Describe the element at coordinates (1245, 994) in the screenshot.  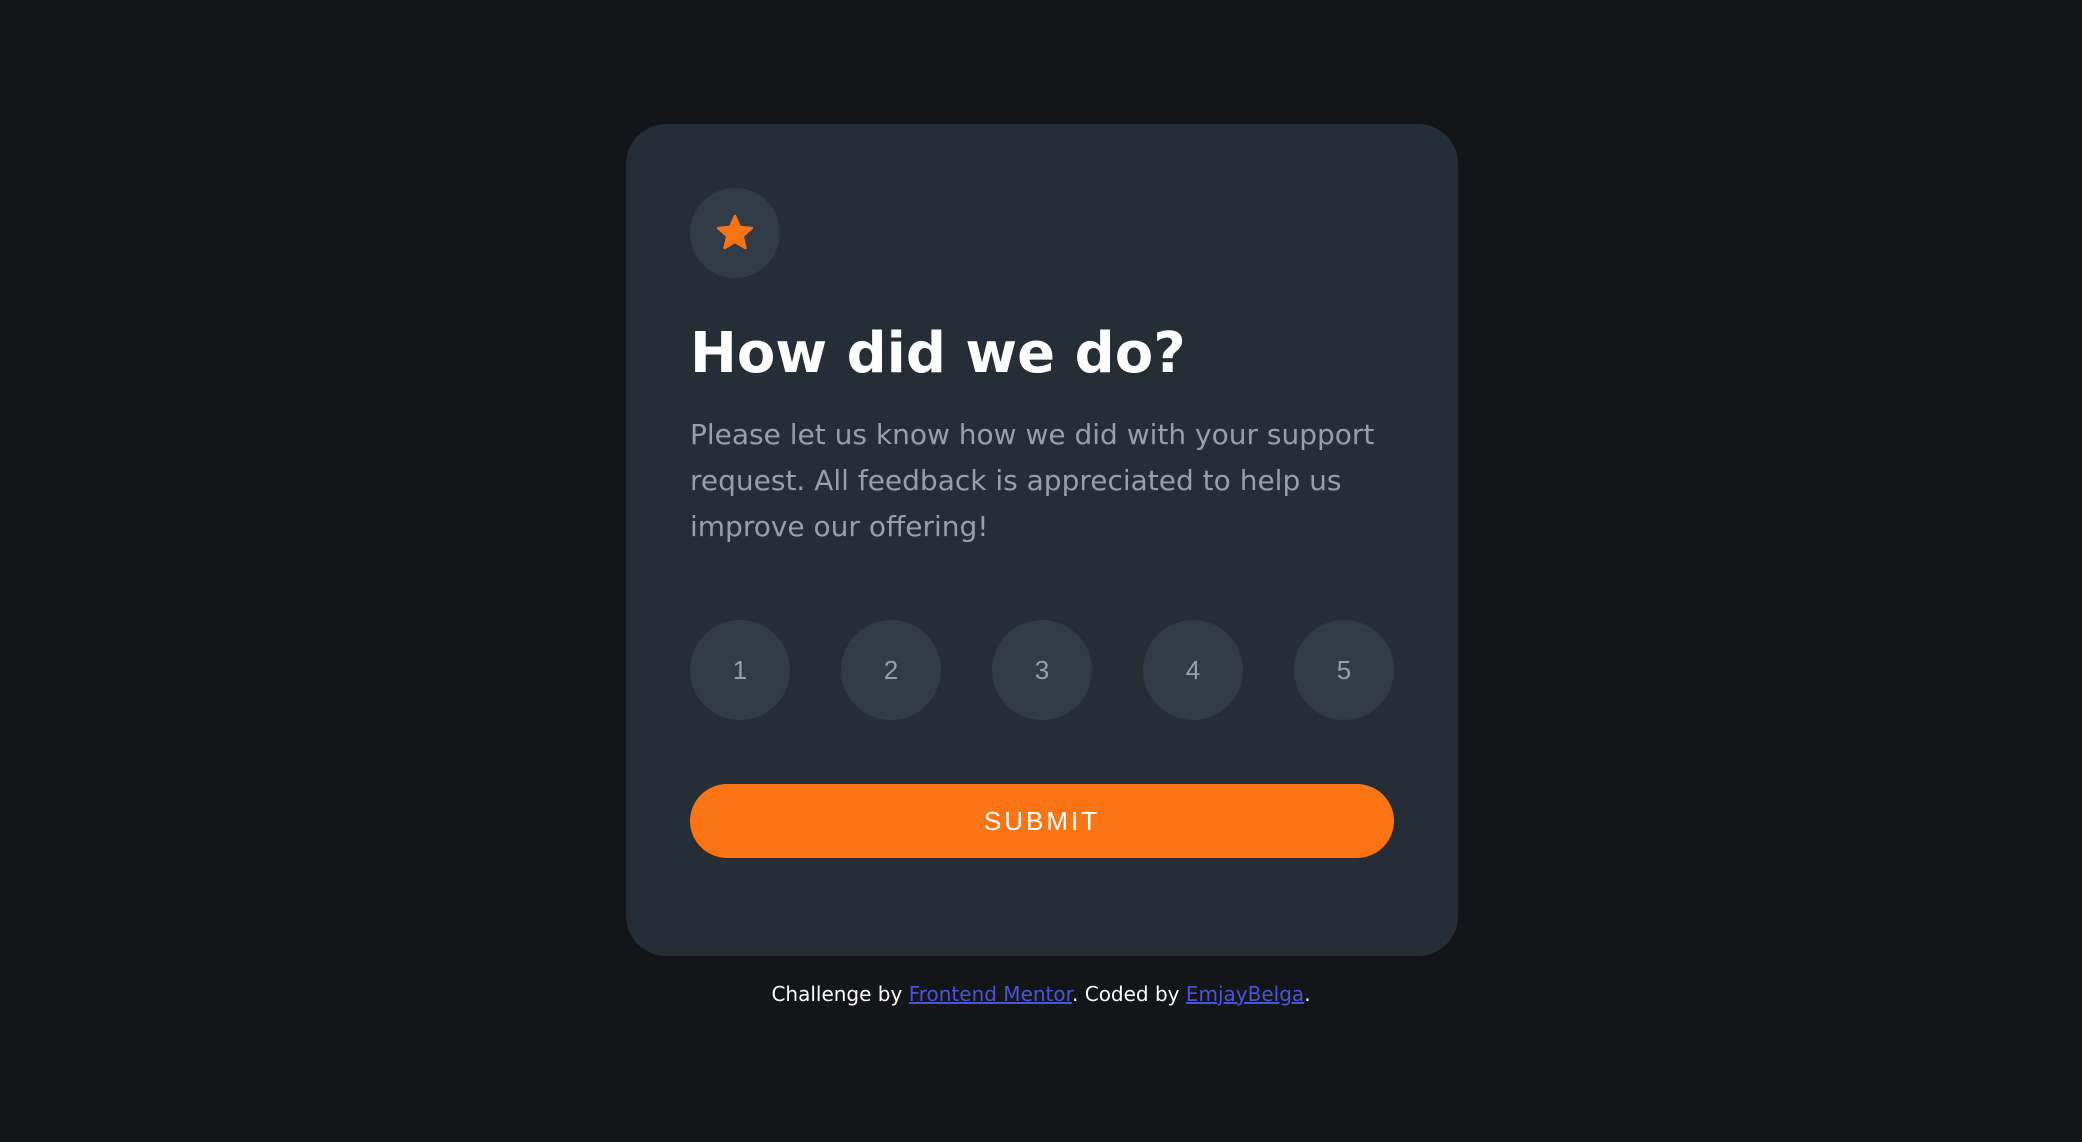
I see `author-link: EmjayBelga` at that location.